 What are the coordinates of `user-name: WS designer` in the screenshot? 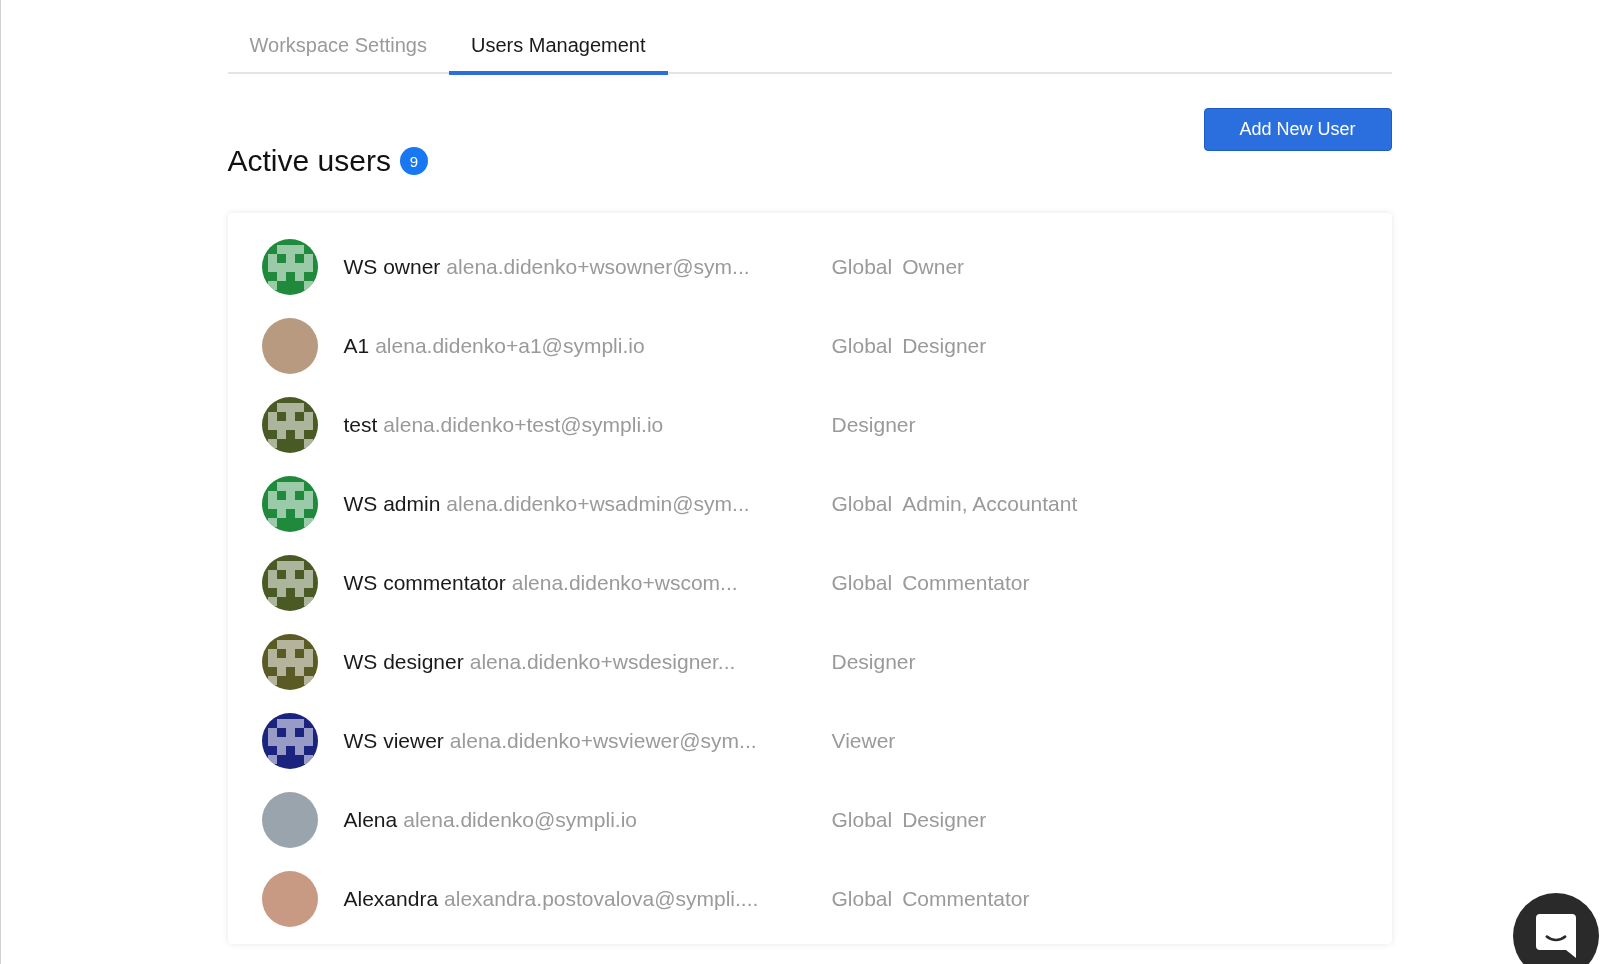 It's located at (403, 661).